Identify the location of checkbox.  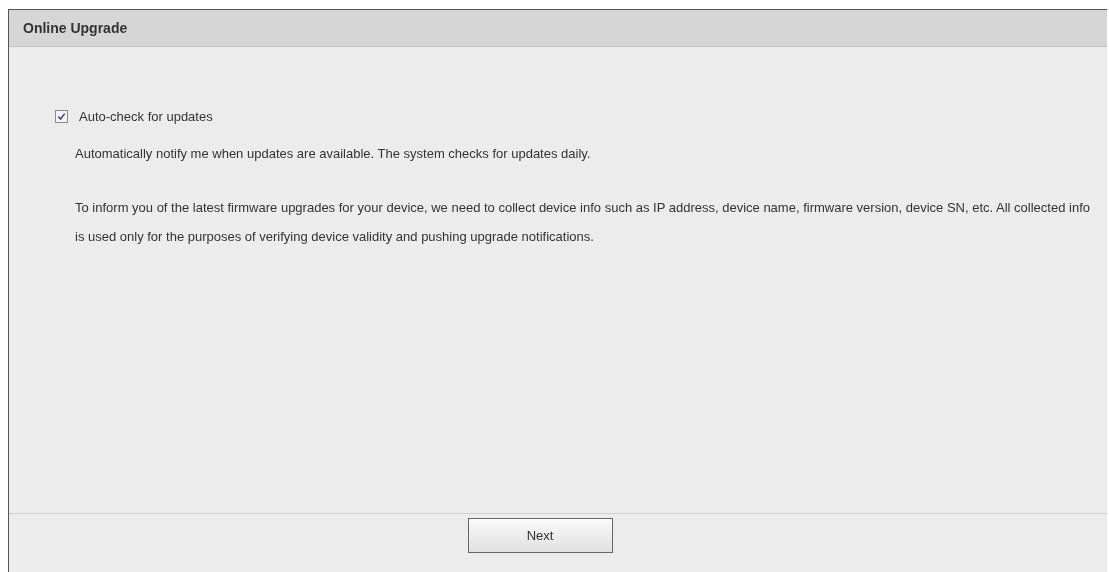
(61, 116).